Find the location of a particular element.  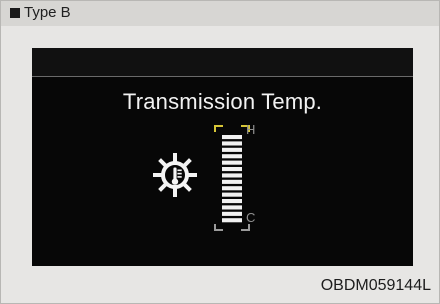

display-title: Transmission Temp. is located at coordinates (222, 101).